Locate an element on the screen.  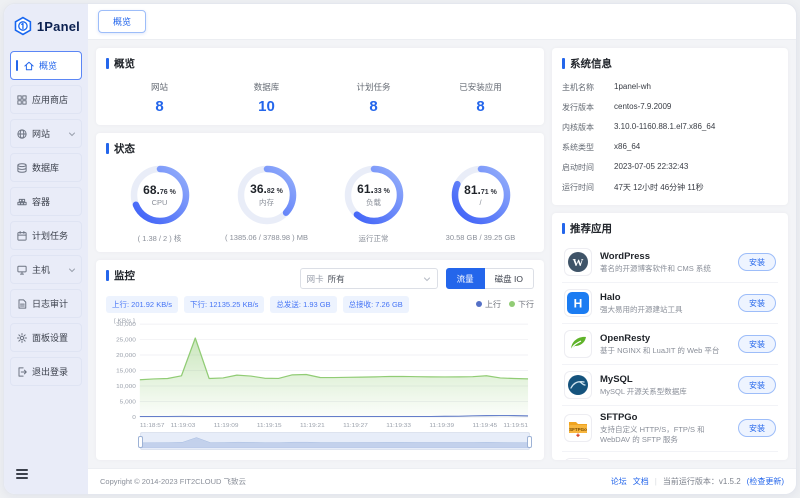
overview-stats: 网站 8 数据库 10 计划任务 8 已安装应用 8 is located at coordinates (320, 97).